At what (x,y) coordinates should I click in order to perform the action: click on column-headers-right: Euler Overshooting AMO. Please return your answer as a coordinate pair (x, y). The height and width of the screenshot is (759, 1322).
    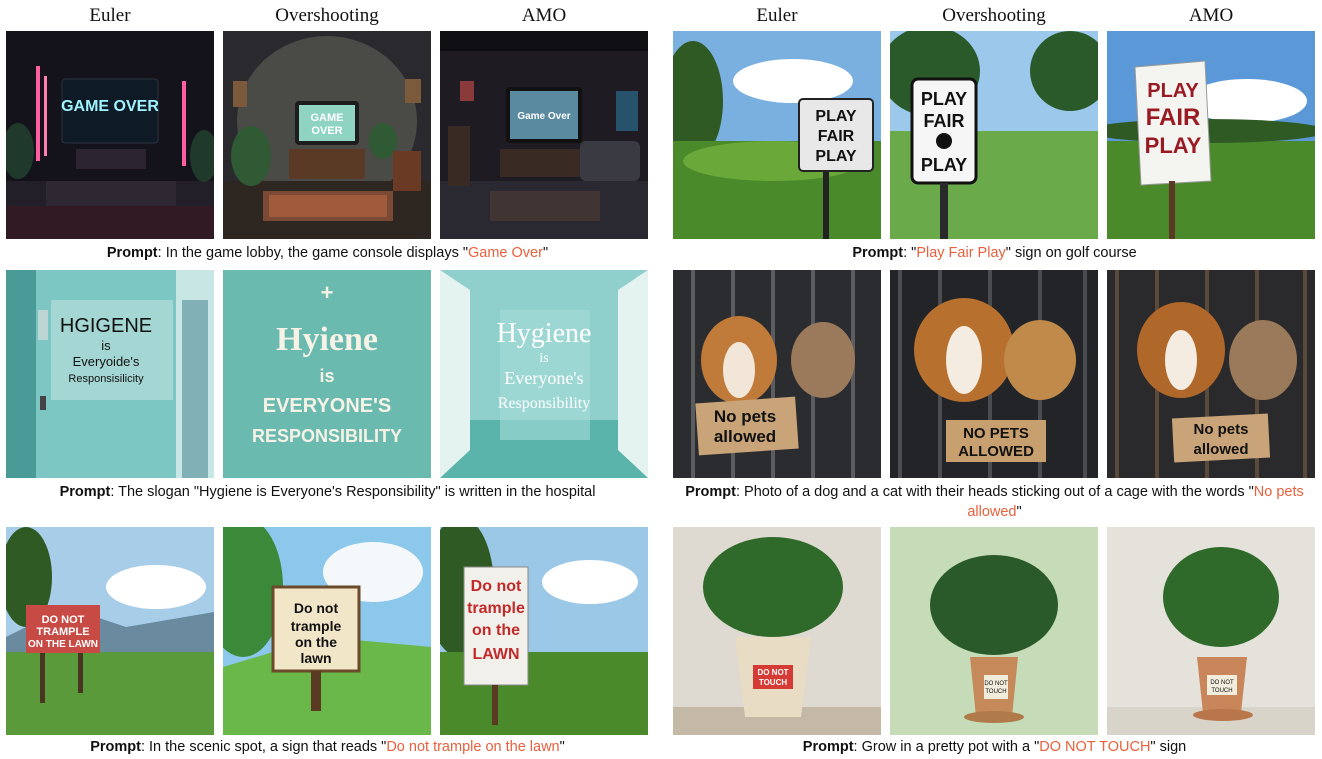
    Looking at the image, I should click on (994, 16).